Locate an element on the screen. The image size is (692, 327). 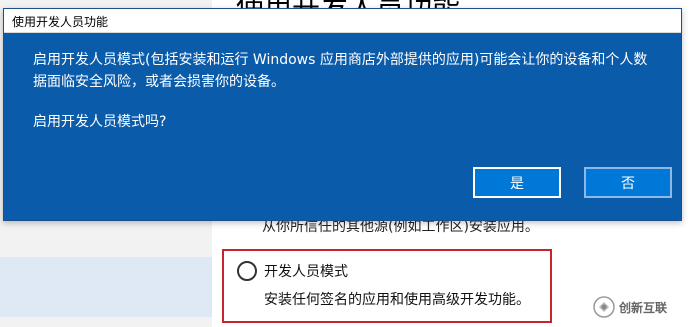
dev-mode-option: 开发人员模式 安装任何签名的应用和使用高级开发功能。 is located at coordinates (387, 286).